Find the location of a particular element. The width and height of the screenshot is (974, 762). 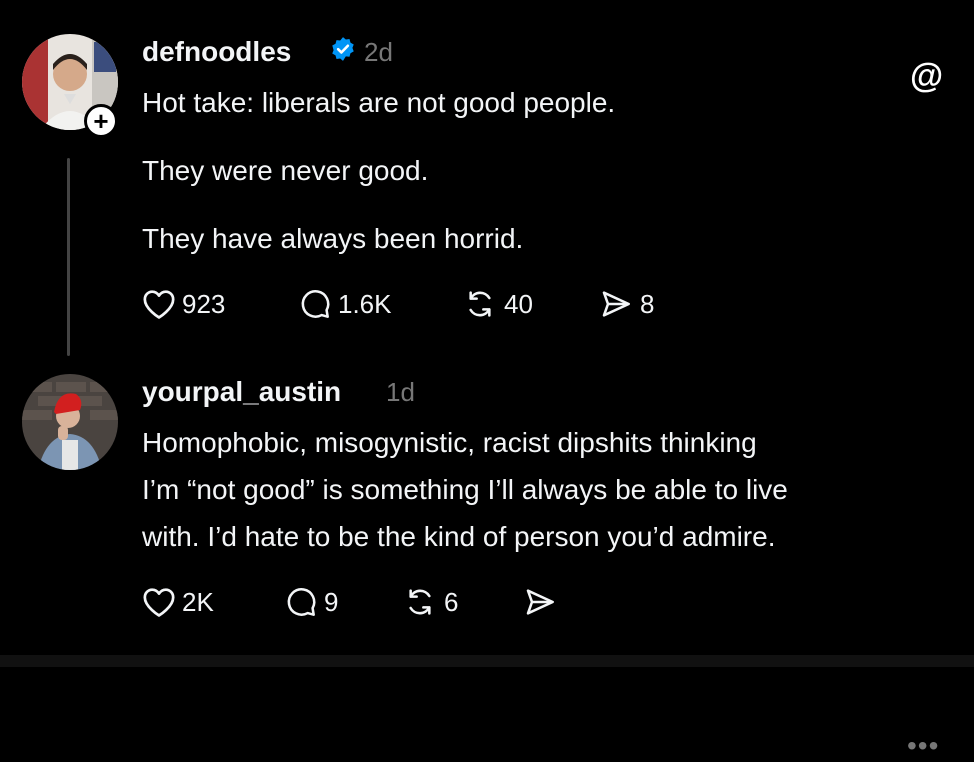

more-options-icon: ••• is located at coordinates (923, 746).